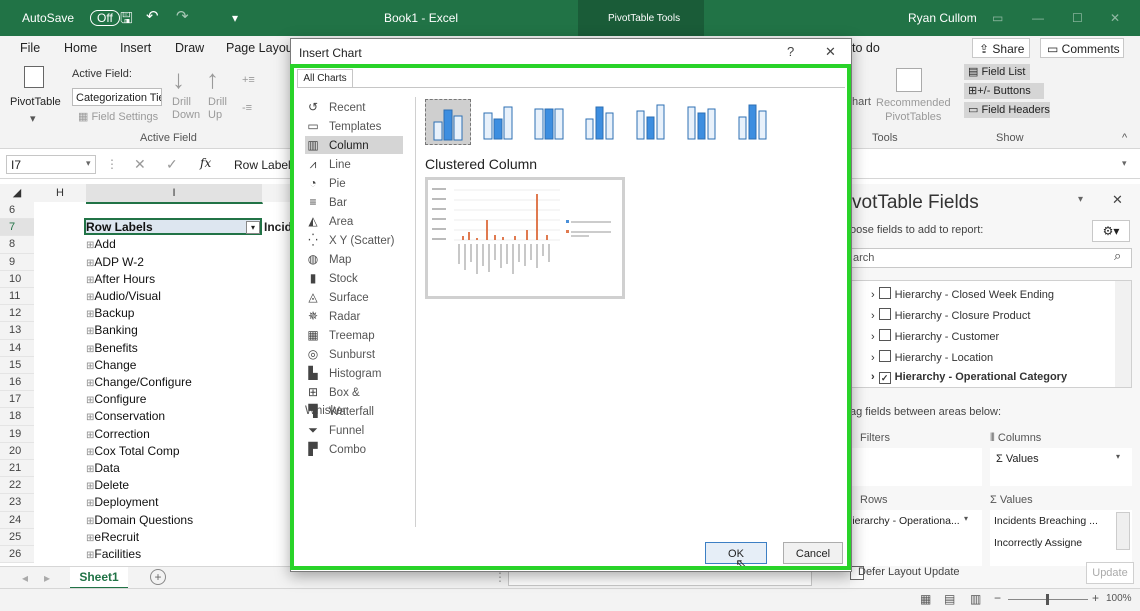  I want to click on next-sheet-icon: ▸, so click(47, 578).